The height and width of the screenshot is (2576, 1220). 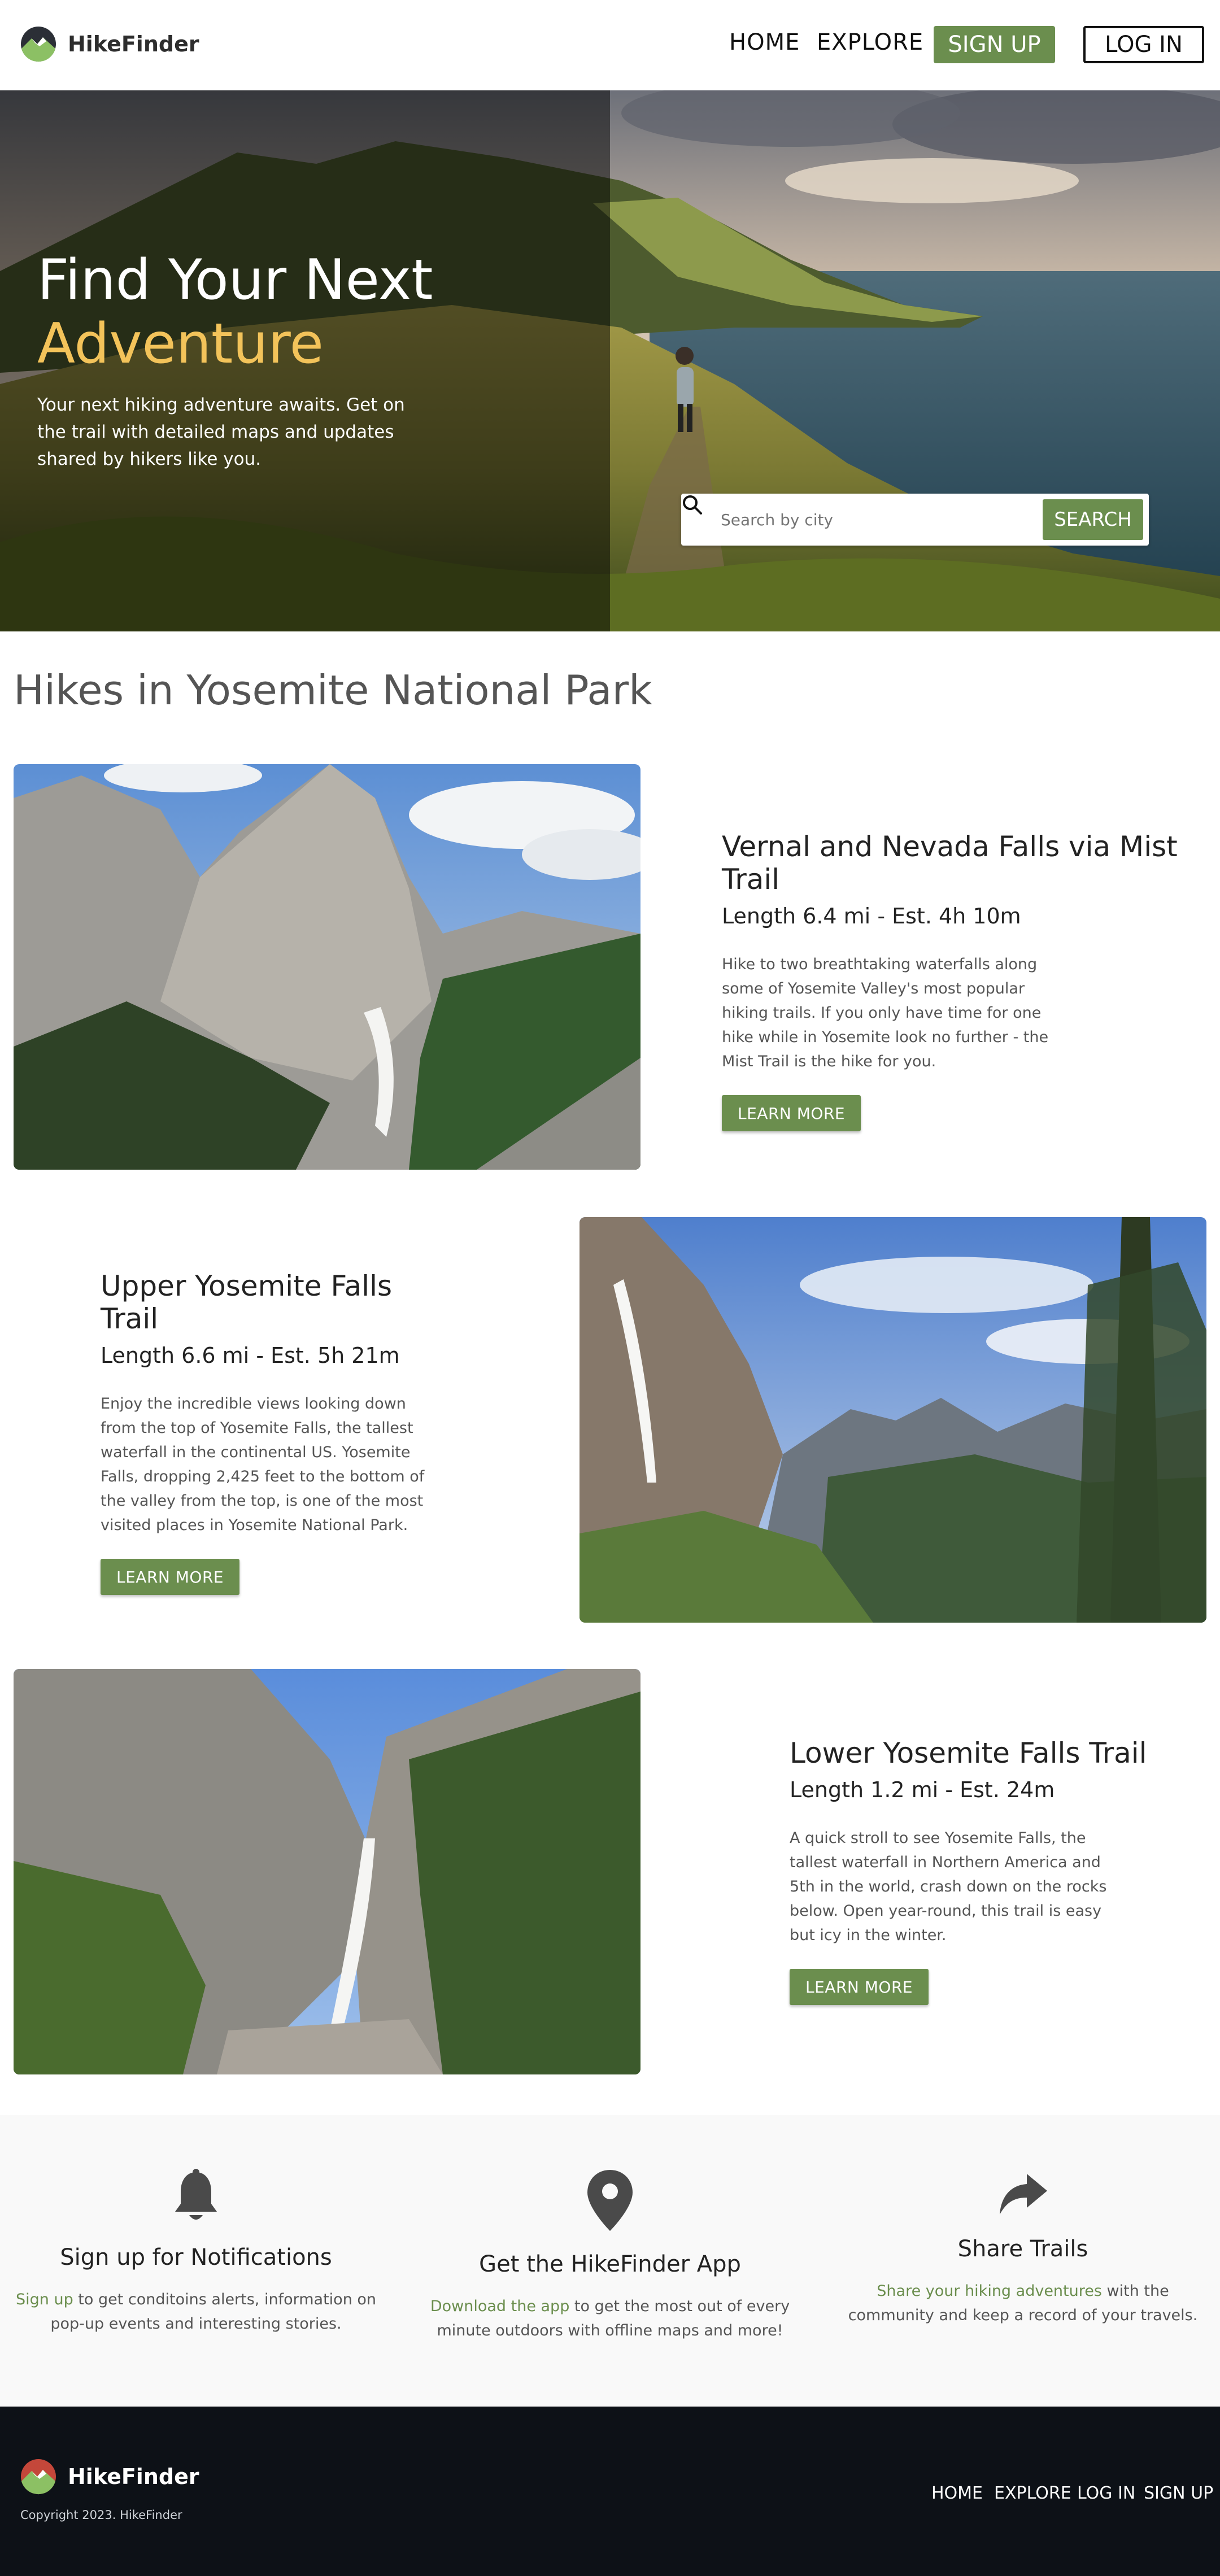 What do you see at coordinates (1178, 2493) in the screenshot?
I see `footer-signup-link: SIGN UP` at bounding box center [1178, 2493].